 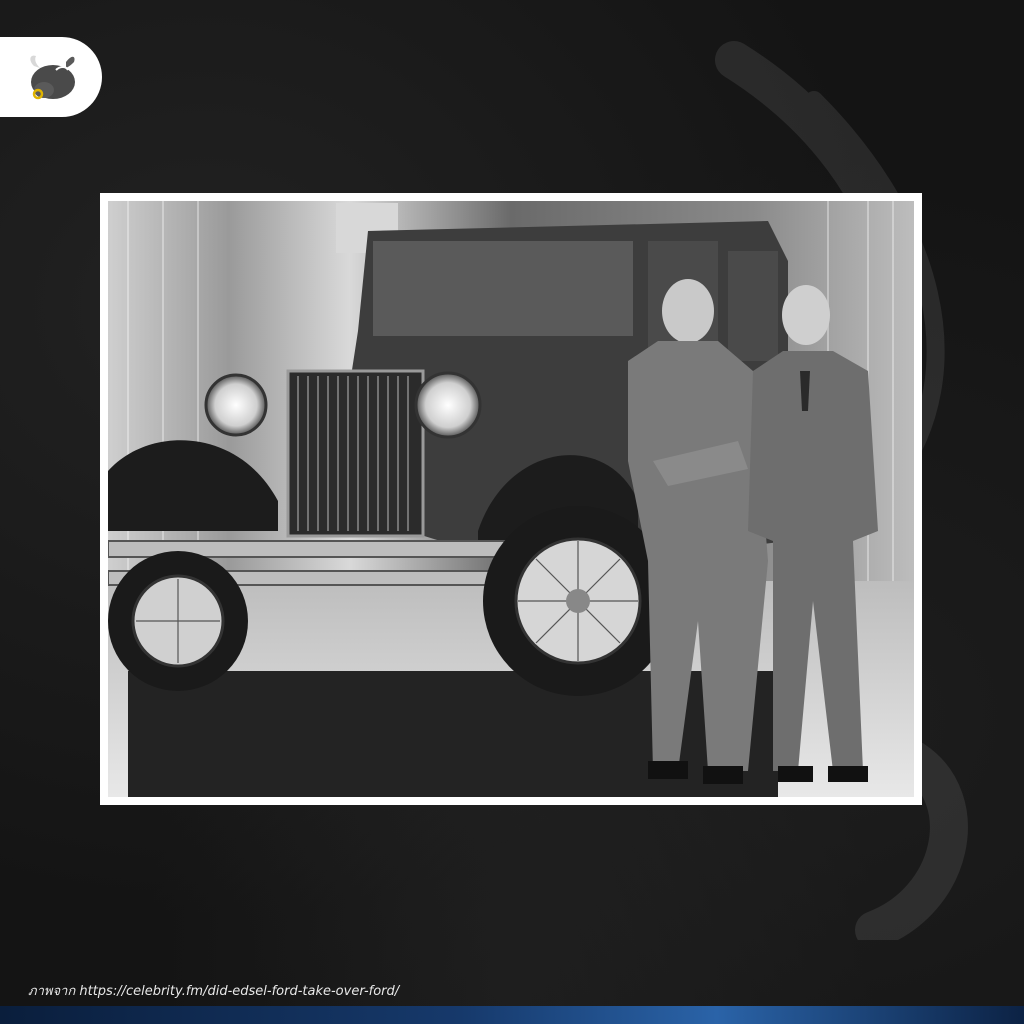 I want to click on bull-logo-icon, so click(x=52, y=77).